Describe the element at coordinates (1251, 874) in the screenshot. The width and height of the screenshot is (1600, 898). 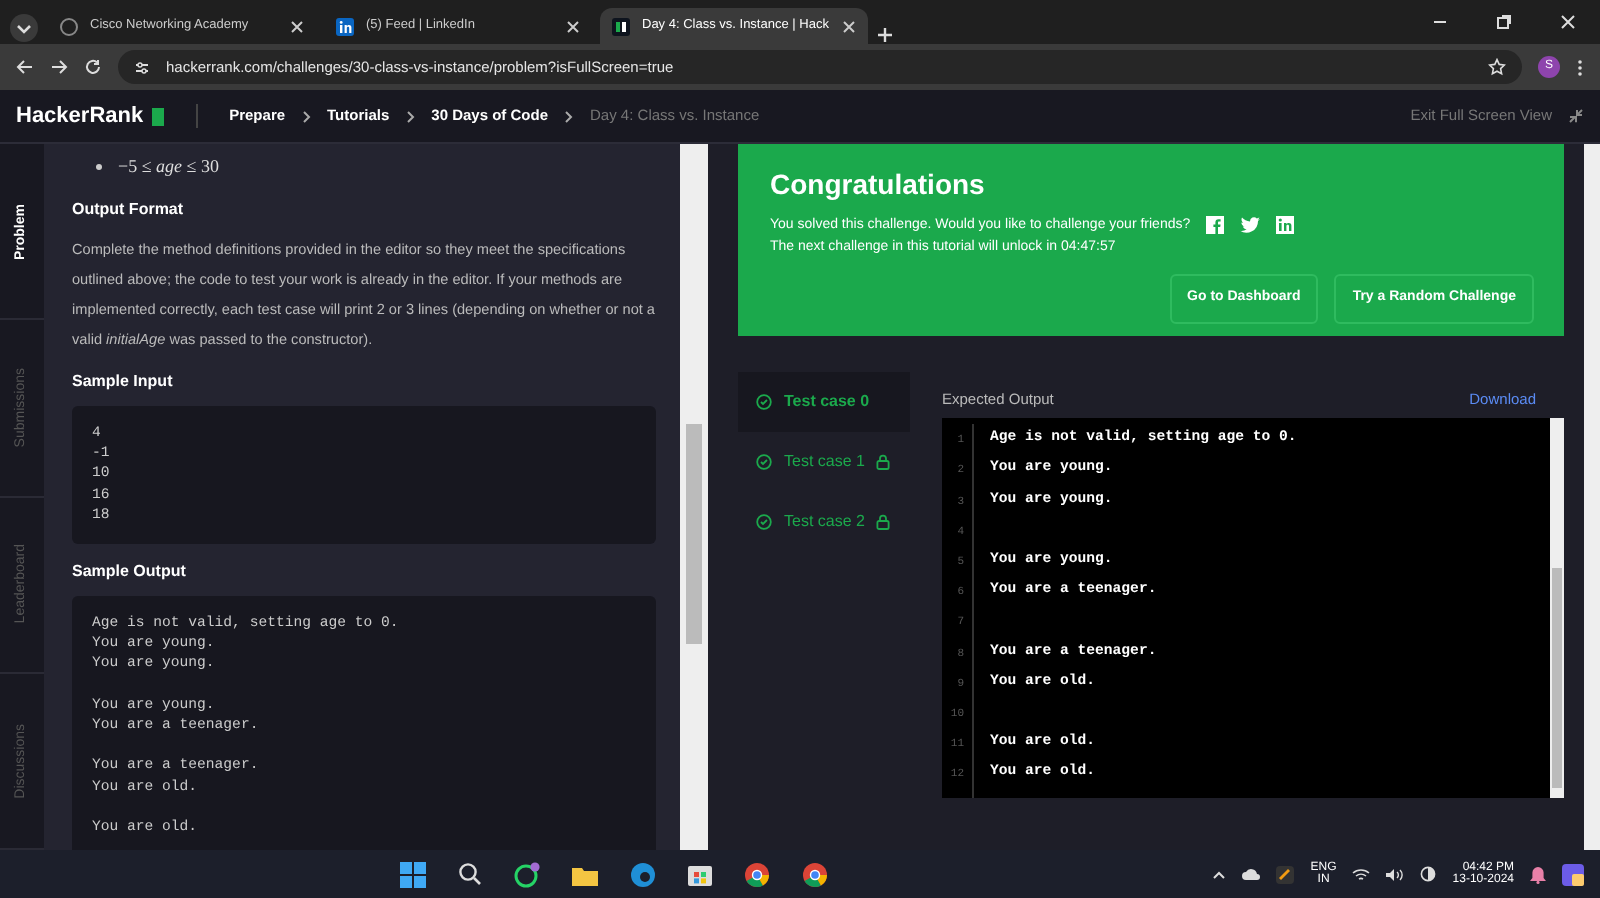
I see `cloud-icon` at that location.